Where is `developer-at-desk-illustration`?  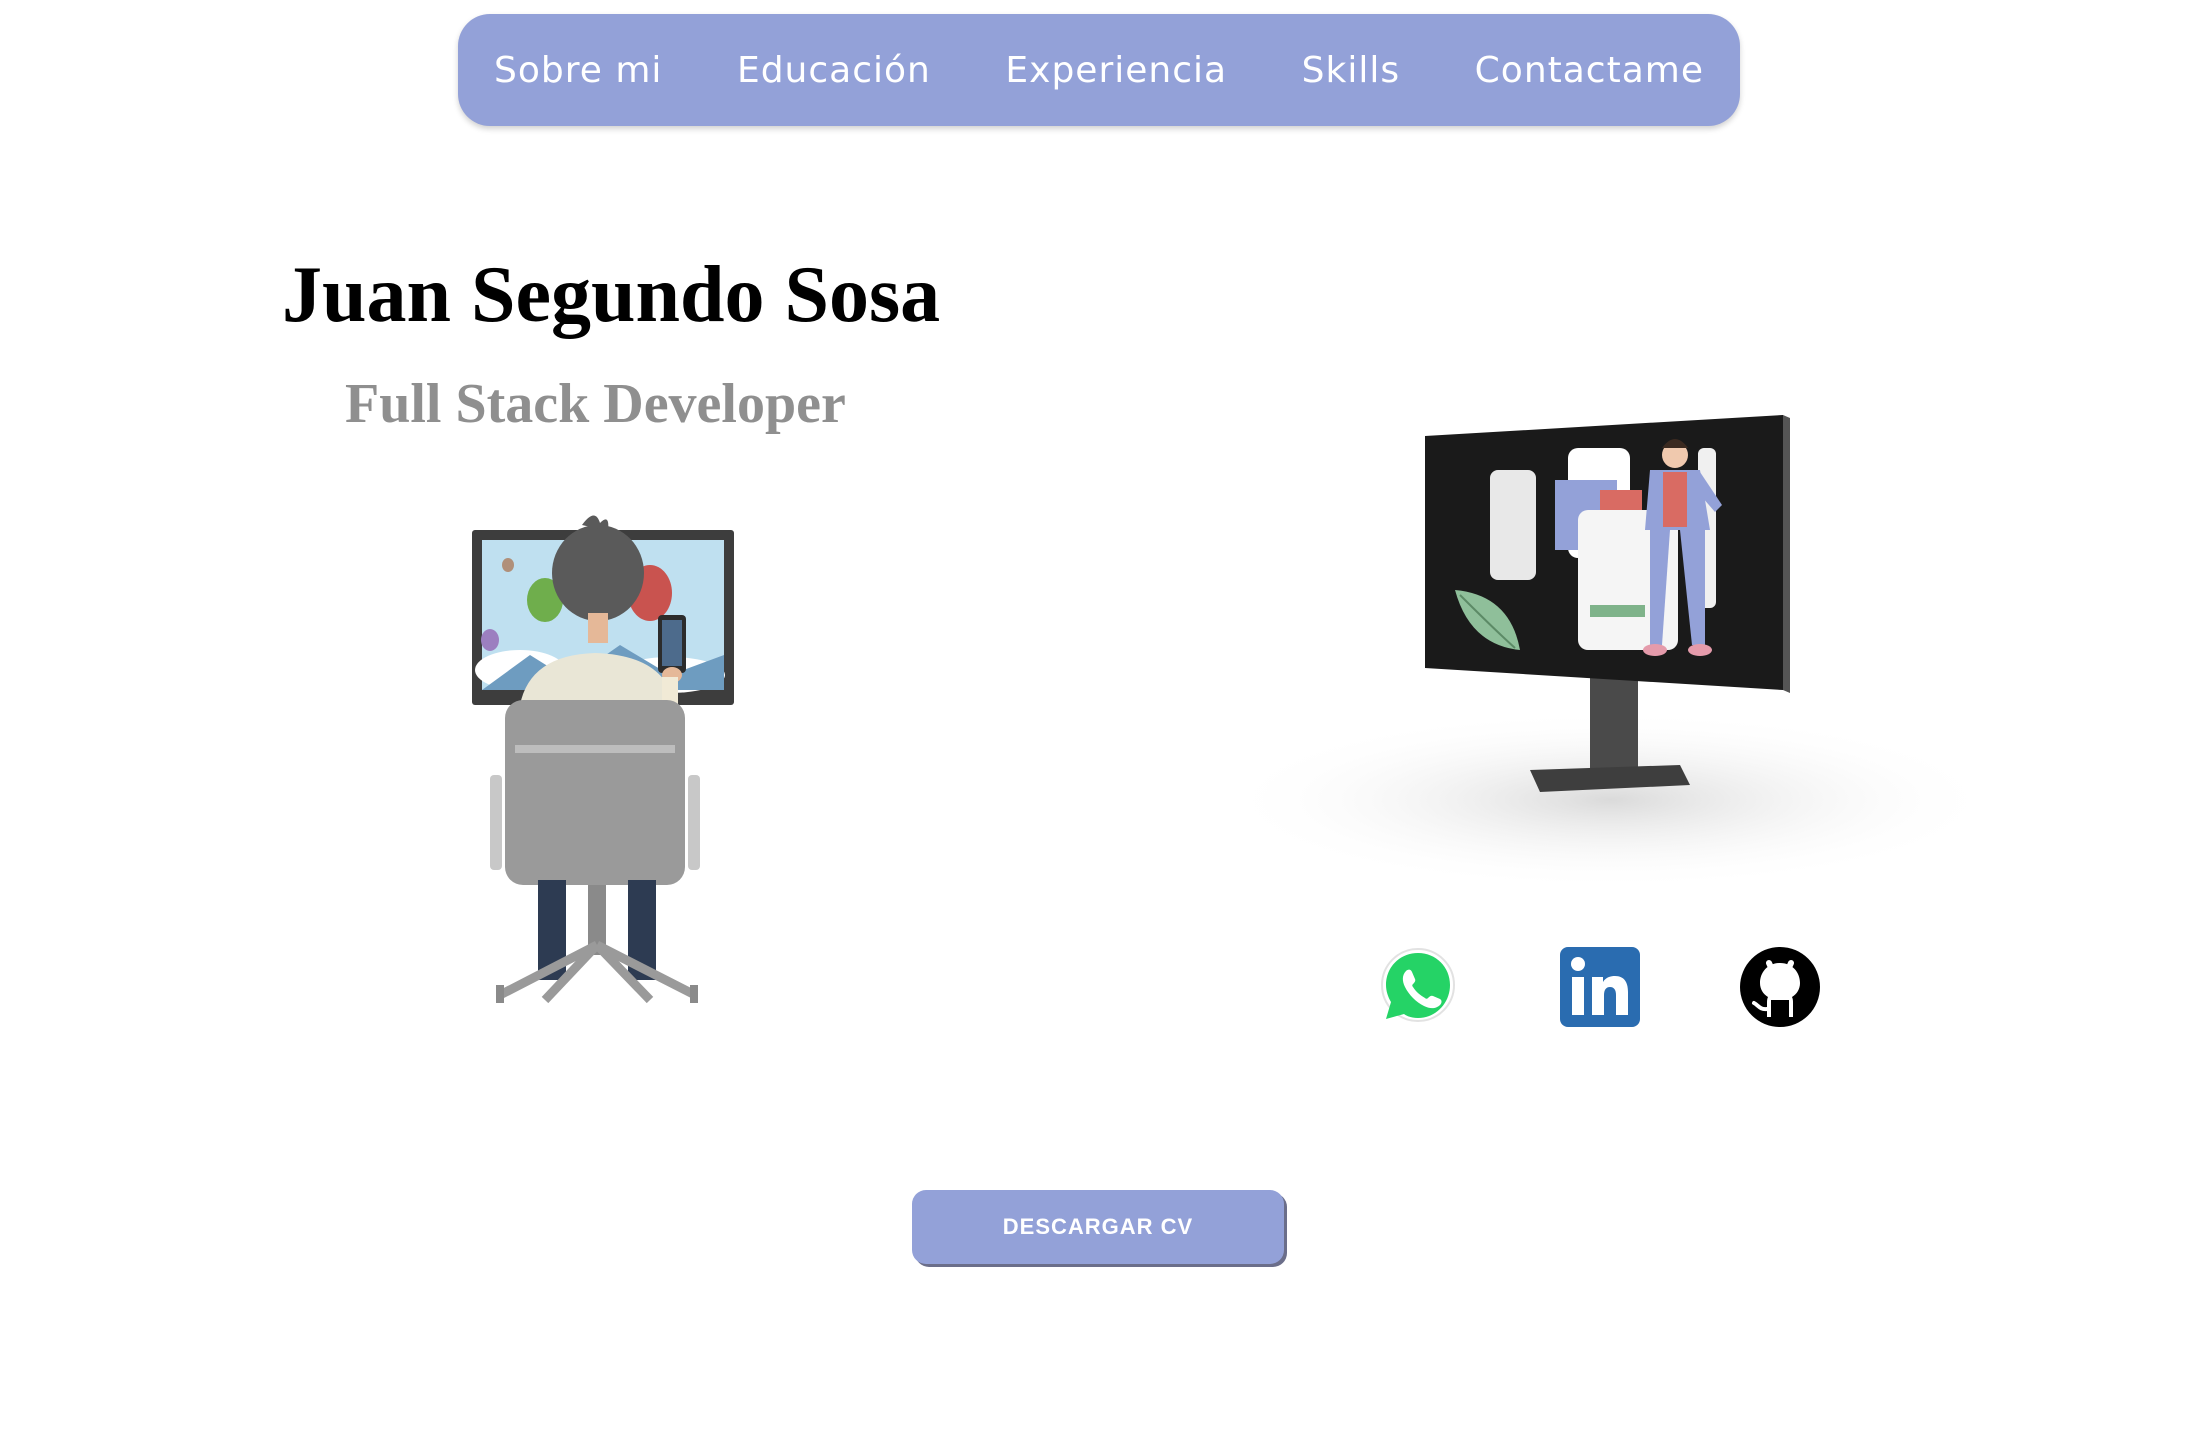 developer-at-desk-illustration is located at coordinates (603, 759).